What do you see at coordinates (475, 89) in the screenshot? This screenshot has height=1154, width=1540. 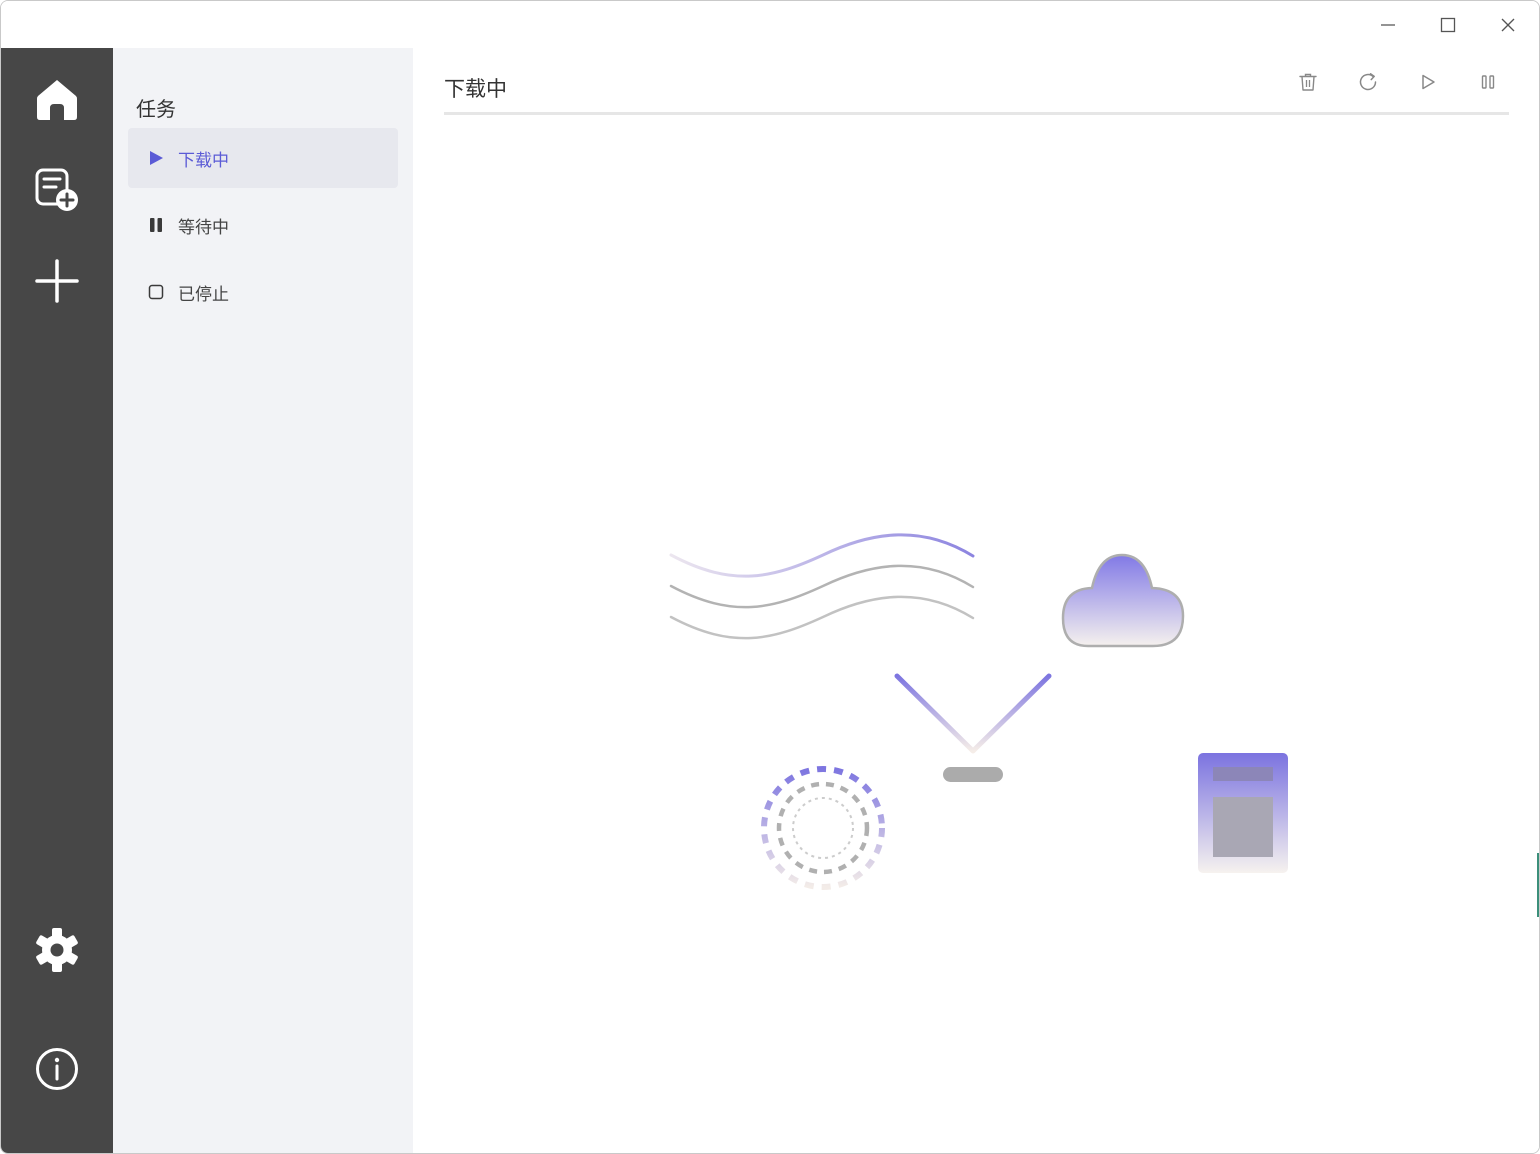 I see `page-title: 下载中` at bounding box center [475, 89].